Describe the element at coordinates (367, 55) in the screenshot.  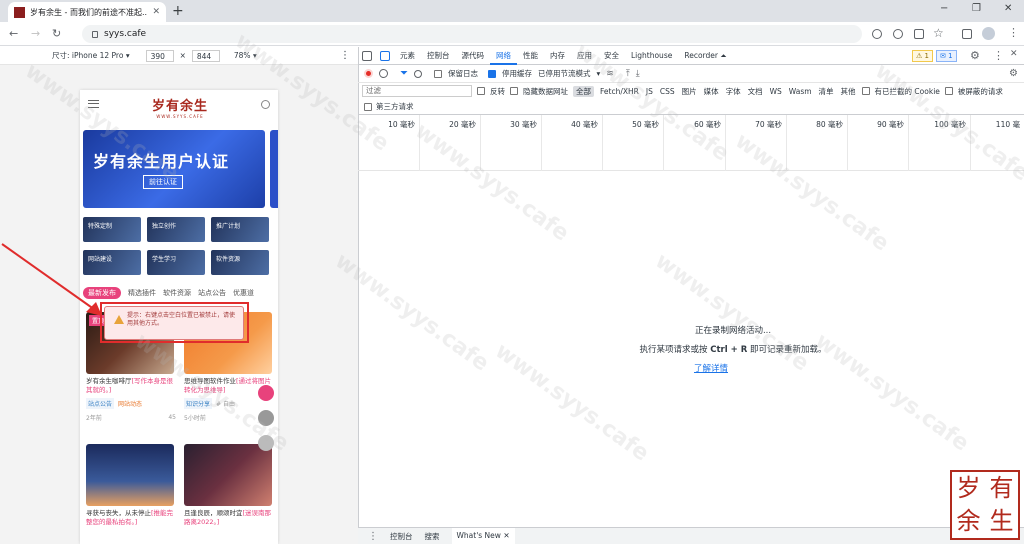
I see `inspect-element-icon` at that location.